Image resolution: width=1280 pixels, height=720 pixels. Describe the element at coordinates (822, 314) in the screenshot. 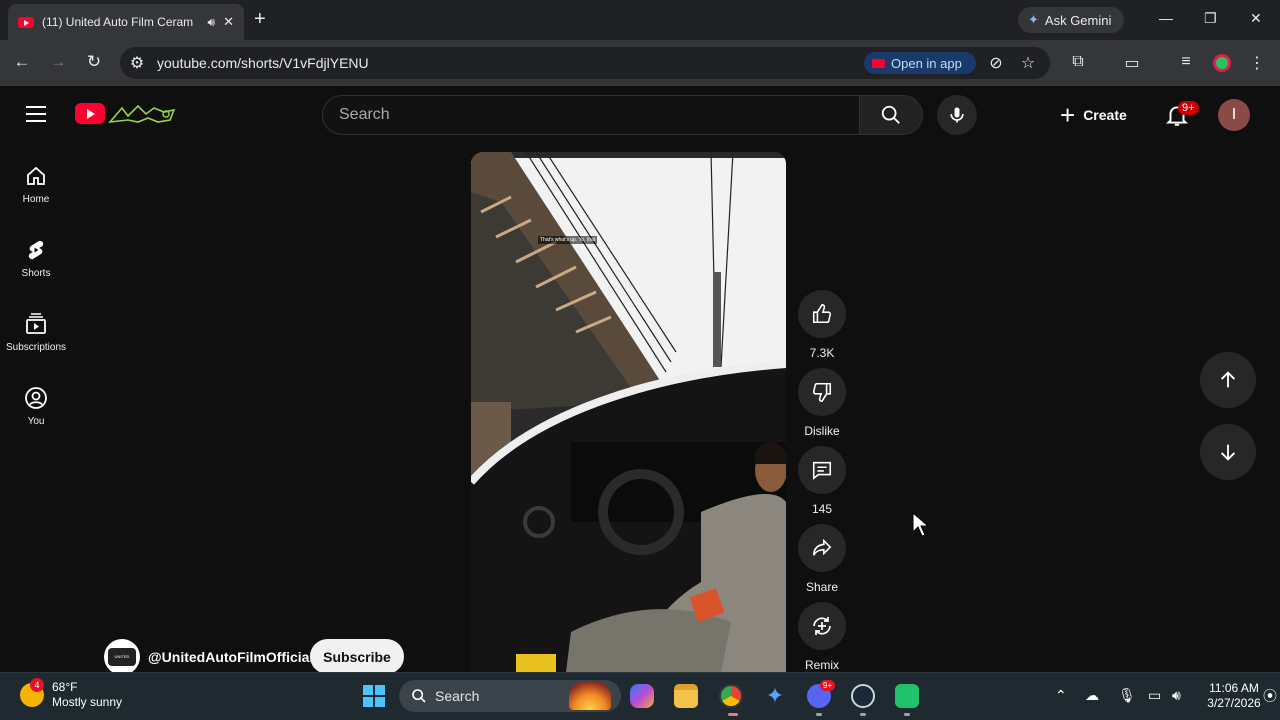

I see `thumbs-up-icon` at that location.